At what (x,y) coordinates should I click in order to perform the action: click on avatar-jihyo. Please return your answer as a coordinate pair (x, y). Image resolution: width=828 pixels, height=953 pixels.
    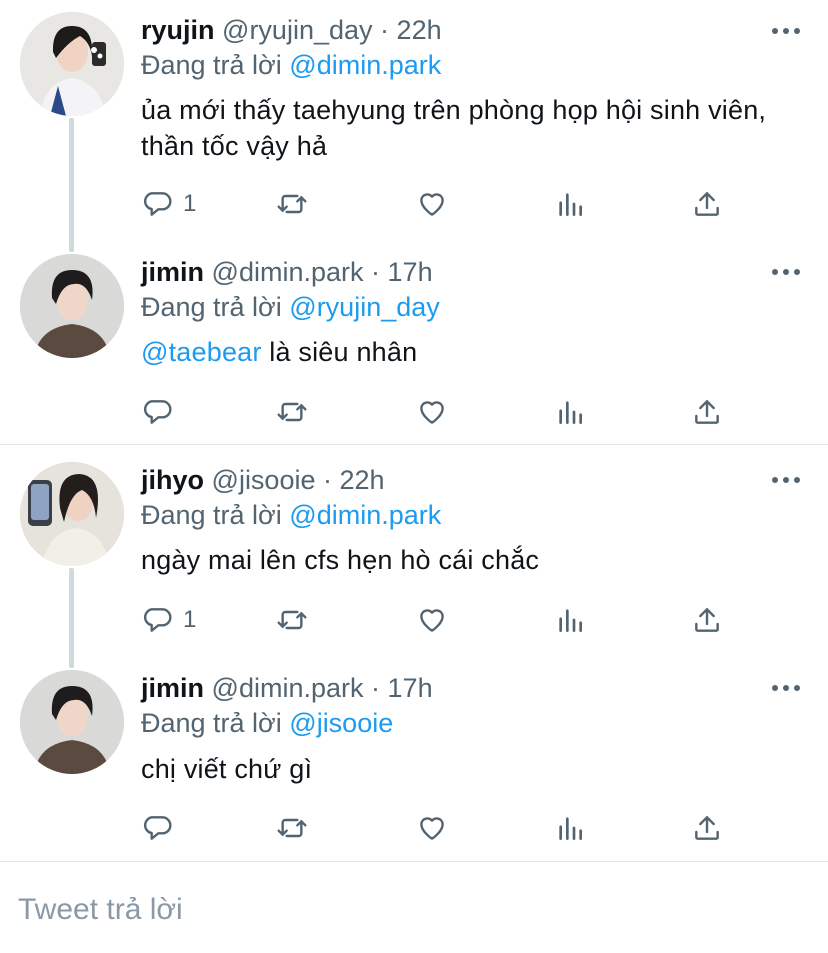
    Looking at the image, I should click on (72, 514).